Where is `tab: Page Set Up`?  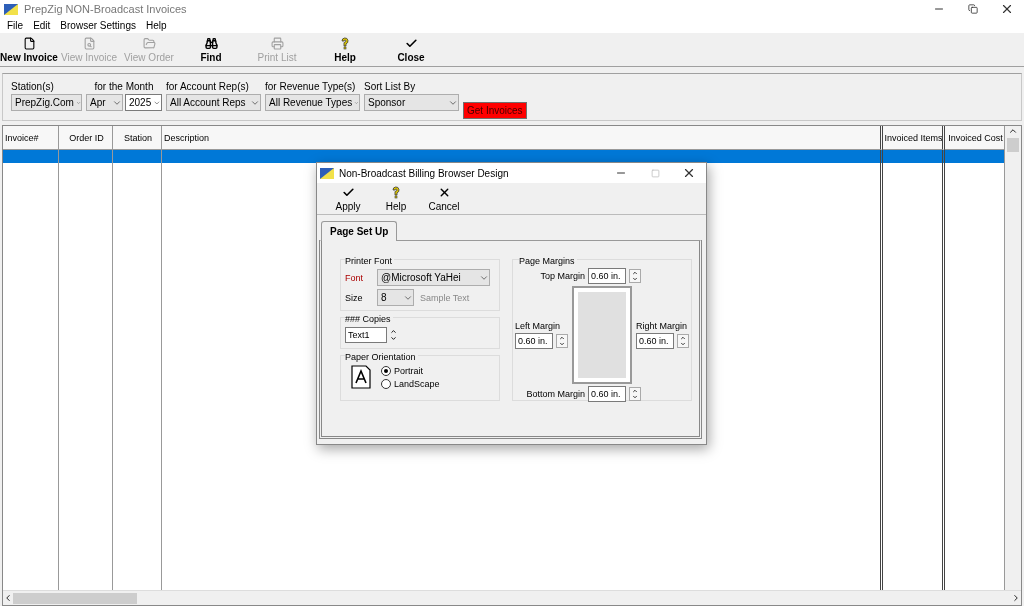
tab: Page Set Up is located at coordinates (359, 231).